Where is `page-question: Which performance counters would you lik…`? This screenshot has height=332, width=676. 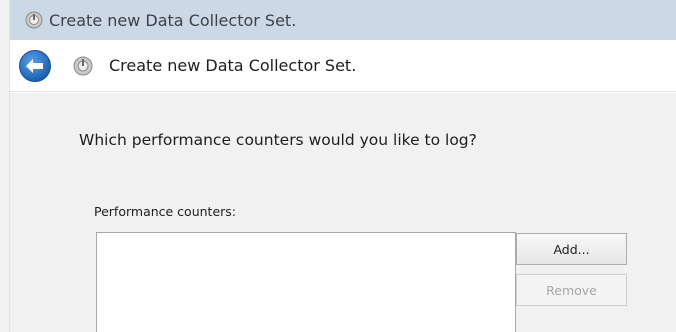
page-question: Which performance counters would you lik… is located at coordinates (278, 140).